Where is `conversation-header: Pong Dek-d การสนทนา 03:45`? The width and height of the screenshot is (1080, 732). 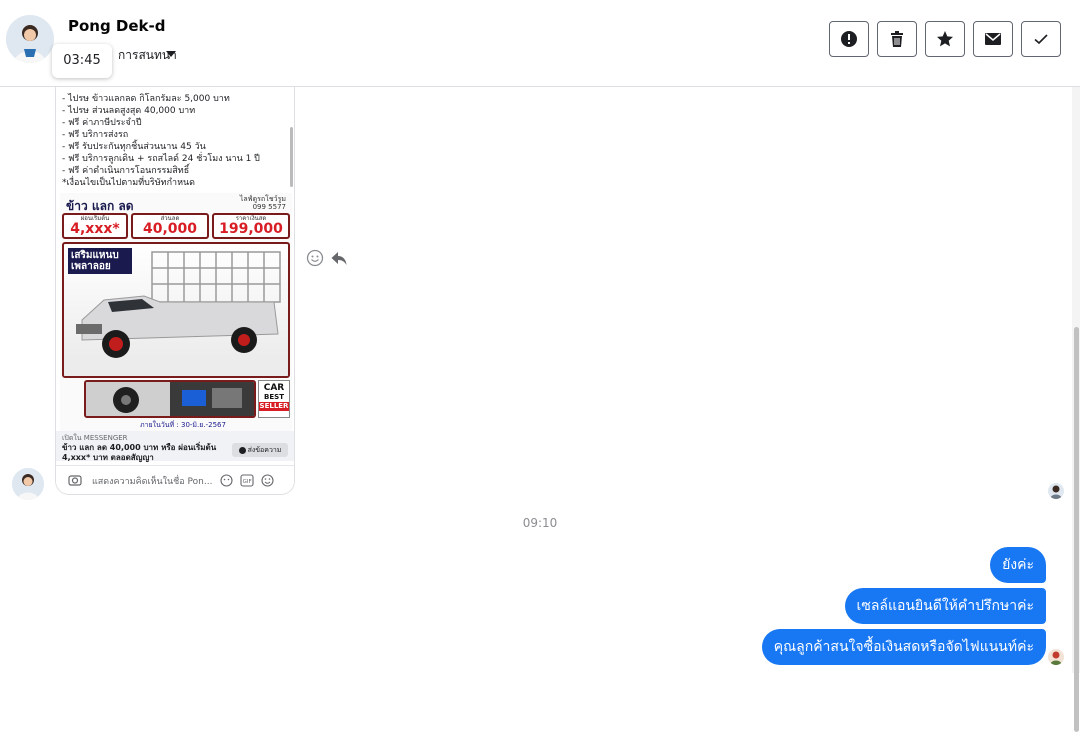
conversation-header: Pong Dek-d การสนทนา 03:45 is located at coordinates (540, 43).